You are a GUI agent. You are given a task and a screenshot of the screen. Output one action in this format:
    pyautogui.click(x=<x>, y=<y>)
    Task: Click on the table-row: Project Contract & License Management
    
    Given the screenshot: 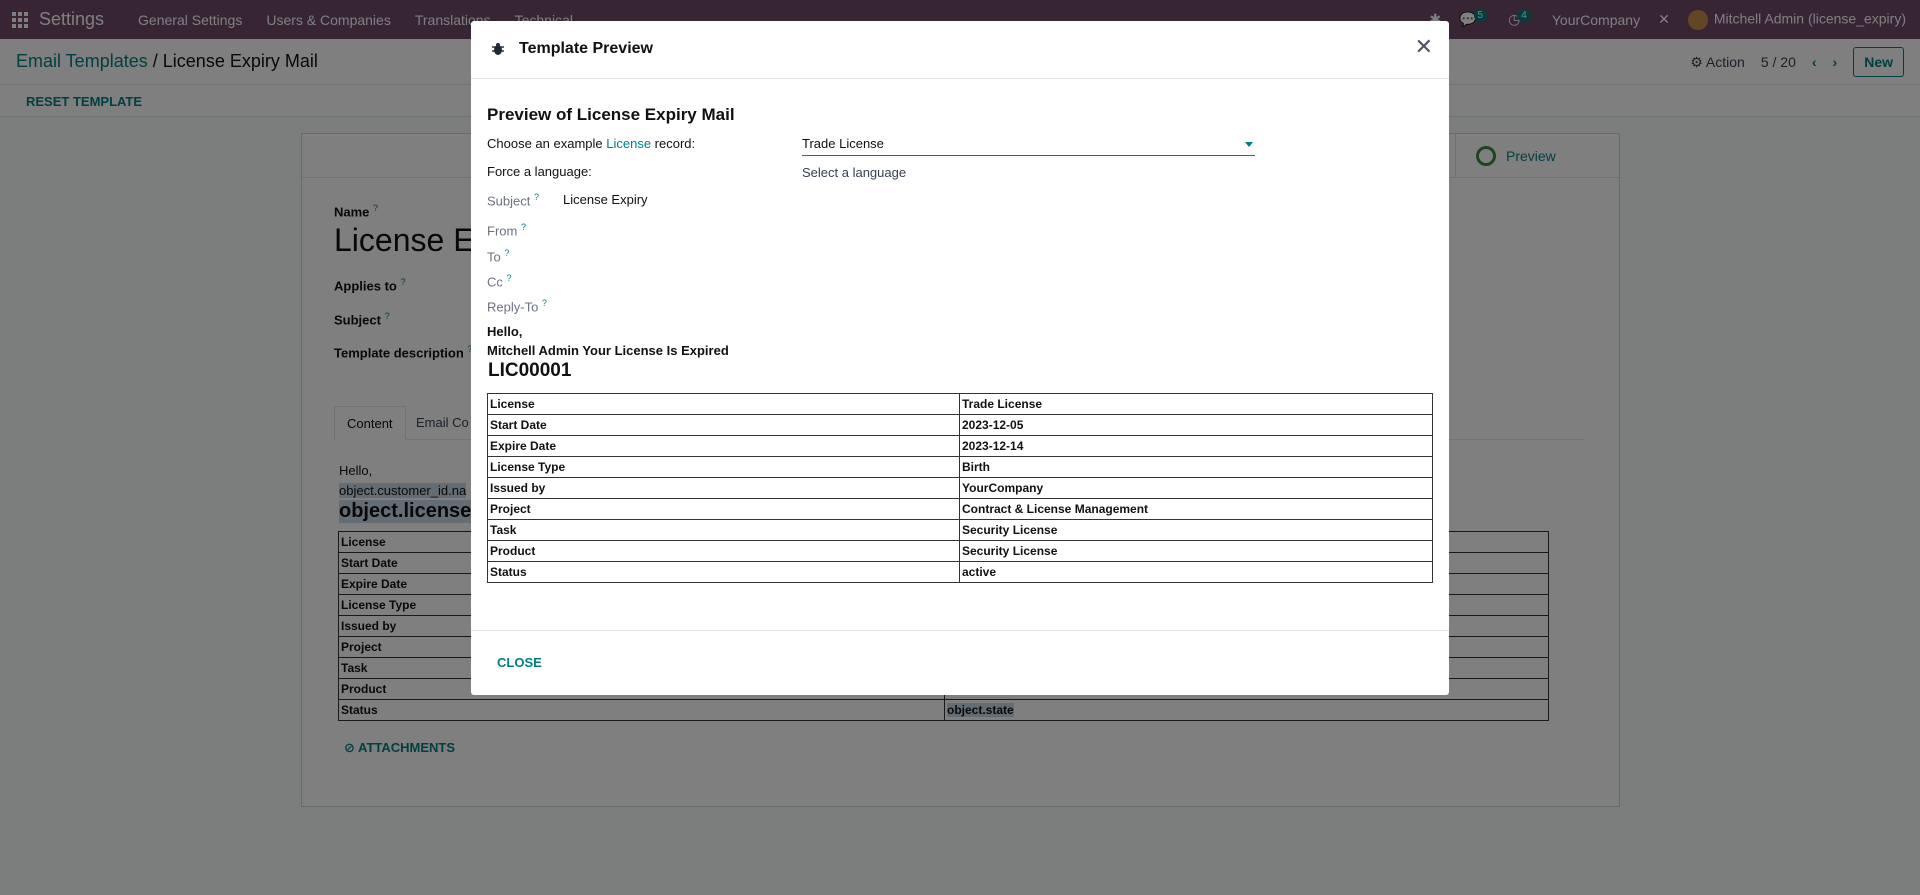 What is the action you would take?
    pyautogui.click(x=960, y=509)
    